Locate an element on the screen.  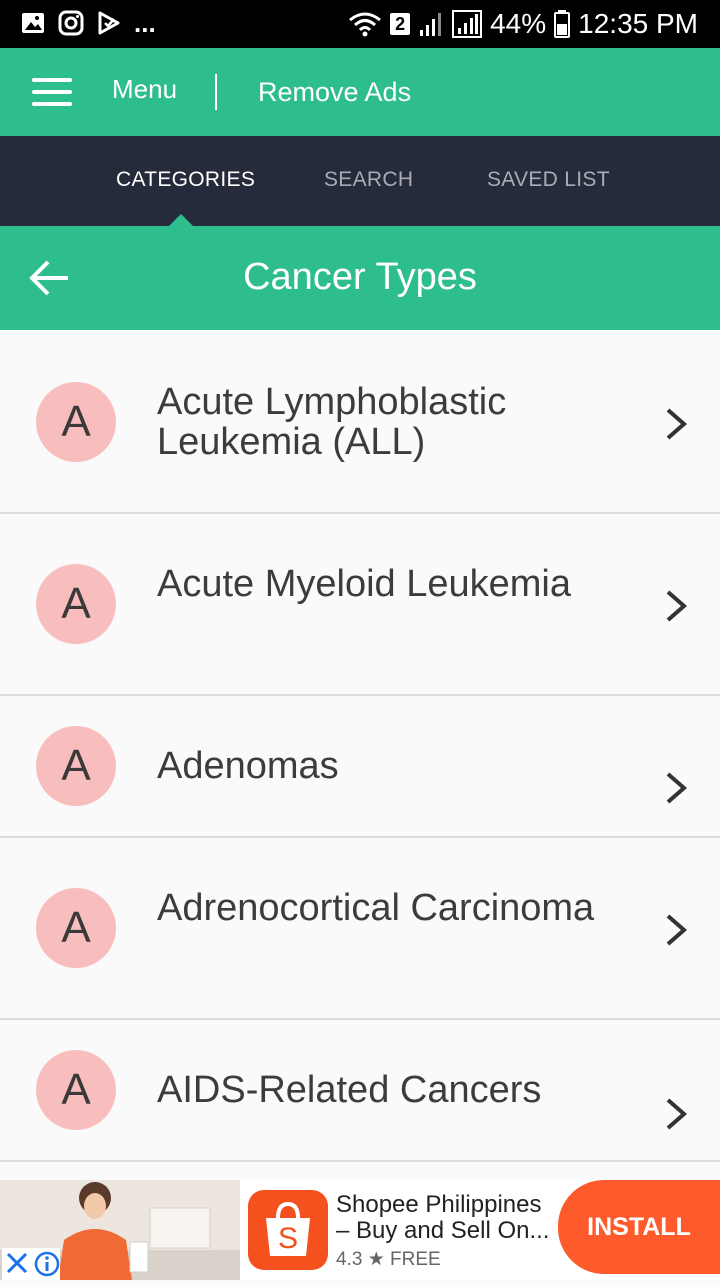
rating-value: 4.3 is located at coordinates (349, 1259).